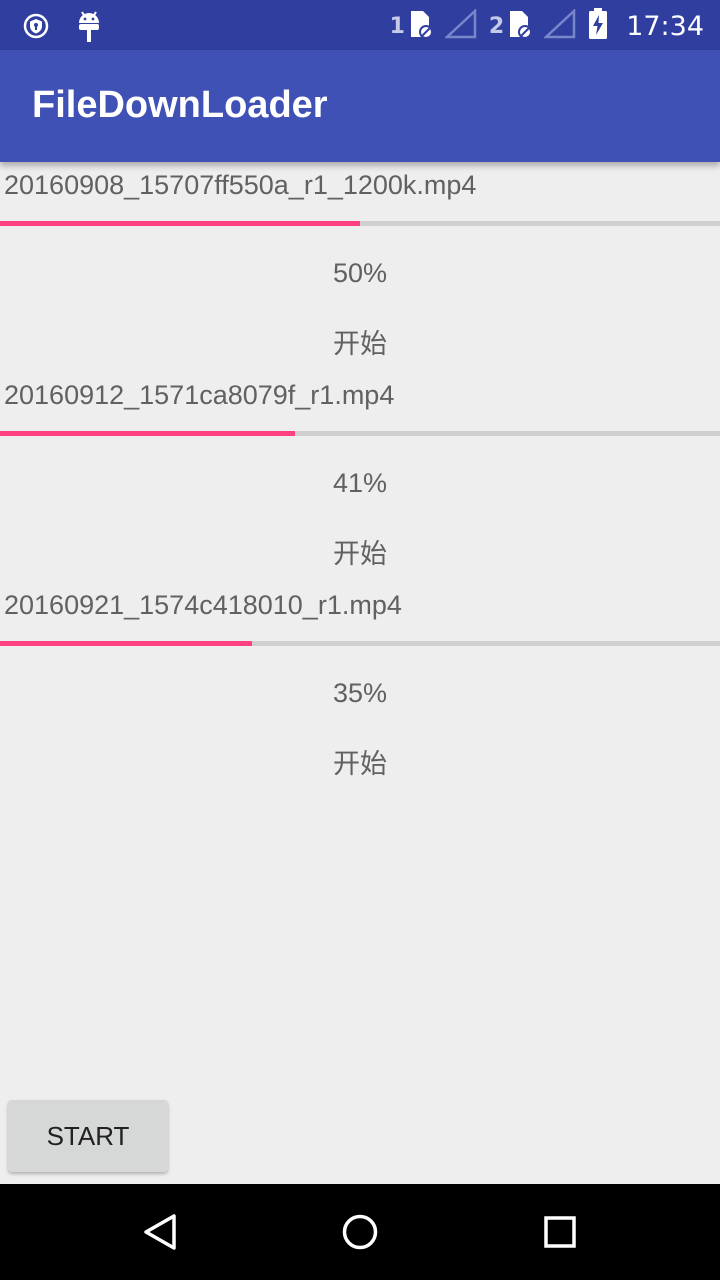 This screenshot has width=720, height=1280. I want to click on status-bar: 1 2 17:34, so click(360, 25).